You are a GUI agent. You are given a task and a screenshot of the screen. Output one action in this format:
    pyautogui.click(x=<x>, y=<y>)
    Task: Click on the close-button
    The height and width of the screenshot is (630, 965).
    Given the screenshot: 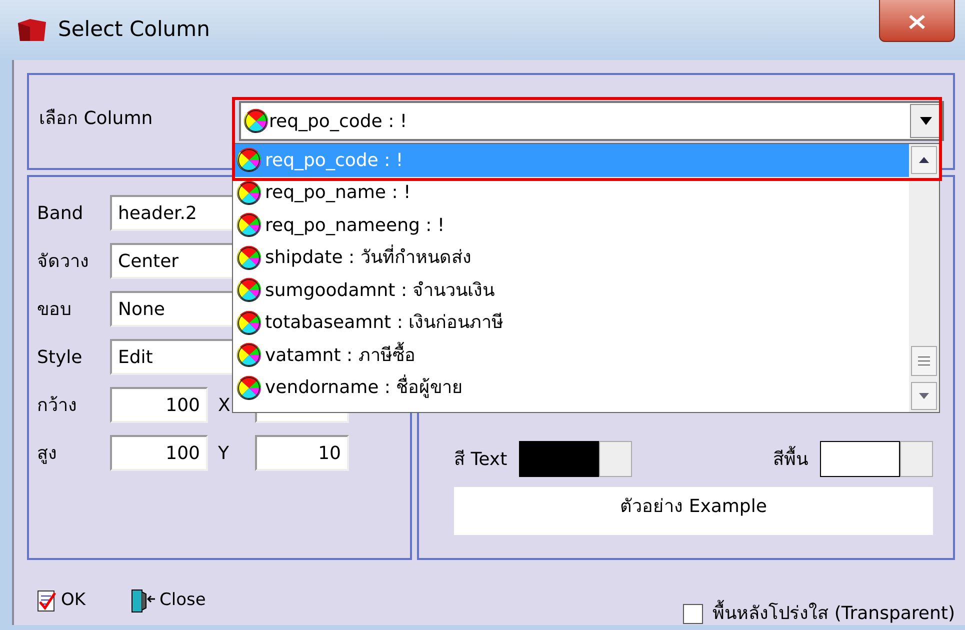 What is the action you would take?
    pyautogui.click(x=917, y=21)
    